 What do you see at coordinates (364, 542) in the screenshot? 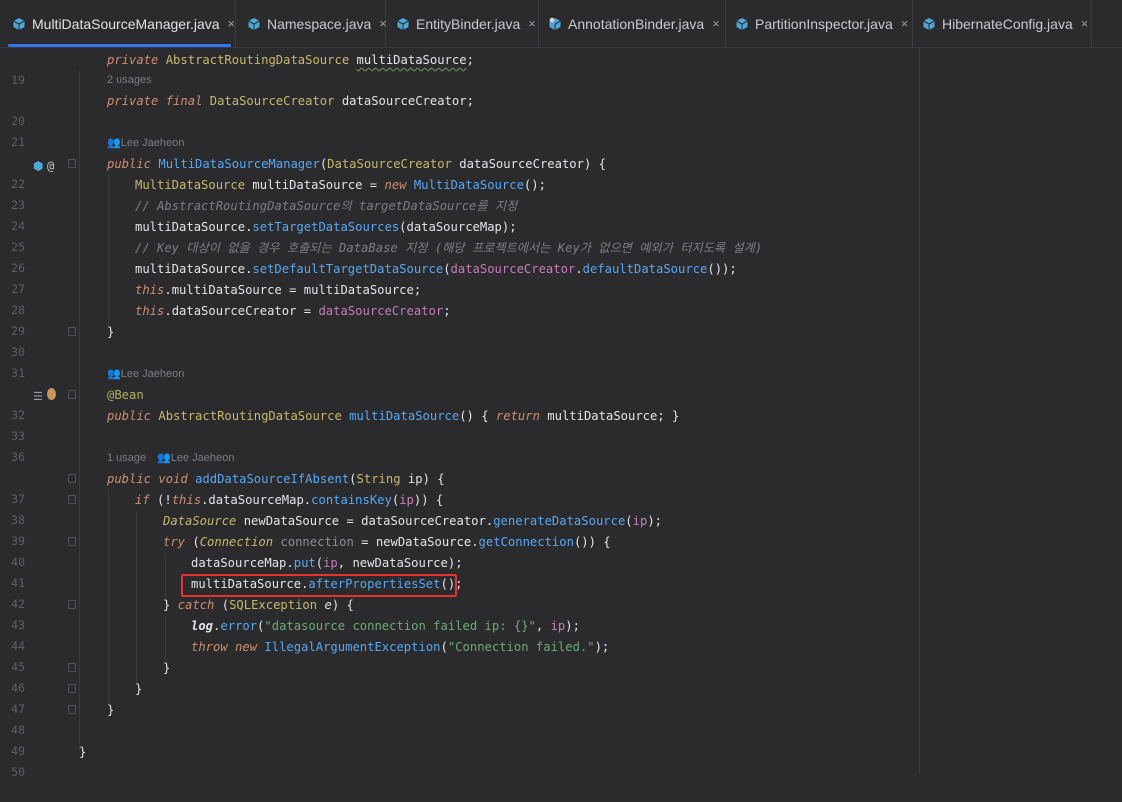
I see `token-punct: =` at bounding box center [364, 542].